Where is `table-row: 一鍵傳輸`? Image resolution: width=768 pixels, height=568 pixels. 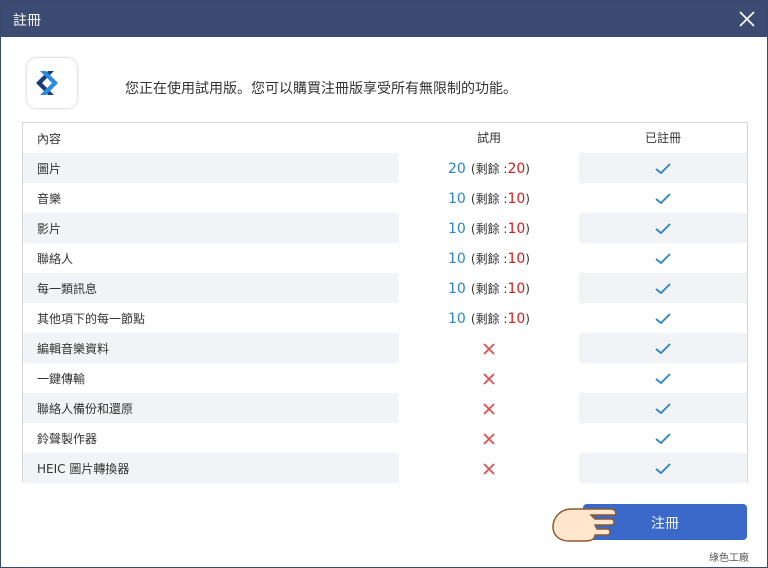 table-row: 一鍵傳輸 is located at coordinates (385, 378).